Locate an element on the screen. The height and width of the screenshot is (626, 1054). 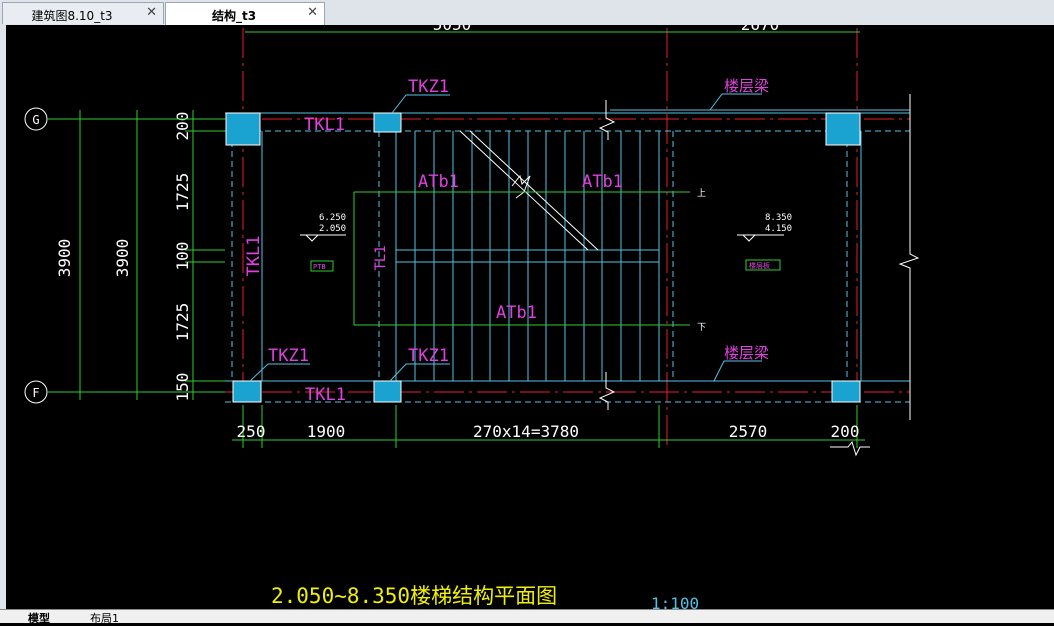
label-floor-beam-bottom: 楼层梁 is located at coordinates (746, 353).